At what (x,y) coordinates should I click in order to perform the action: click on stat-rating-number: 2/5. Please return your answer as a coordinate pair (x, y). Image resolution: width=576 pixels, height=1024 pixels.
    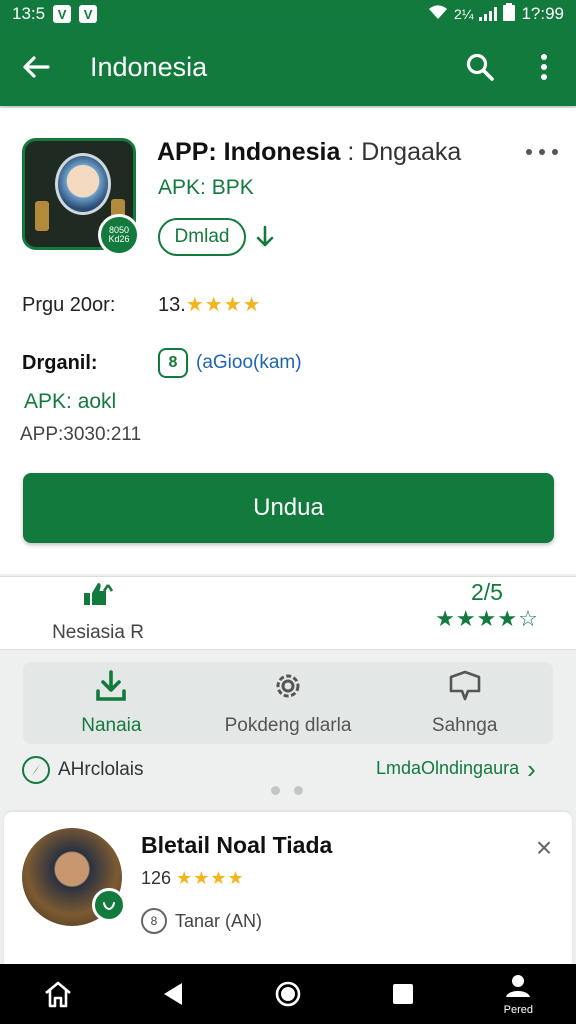
    Looking at the image, I should click on (487, 592).